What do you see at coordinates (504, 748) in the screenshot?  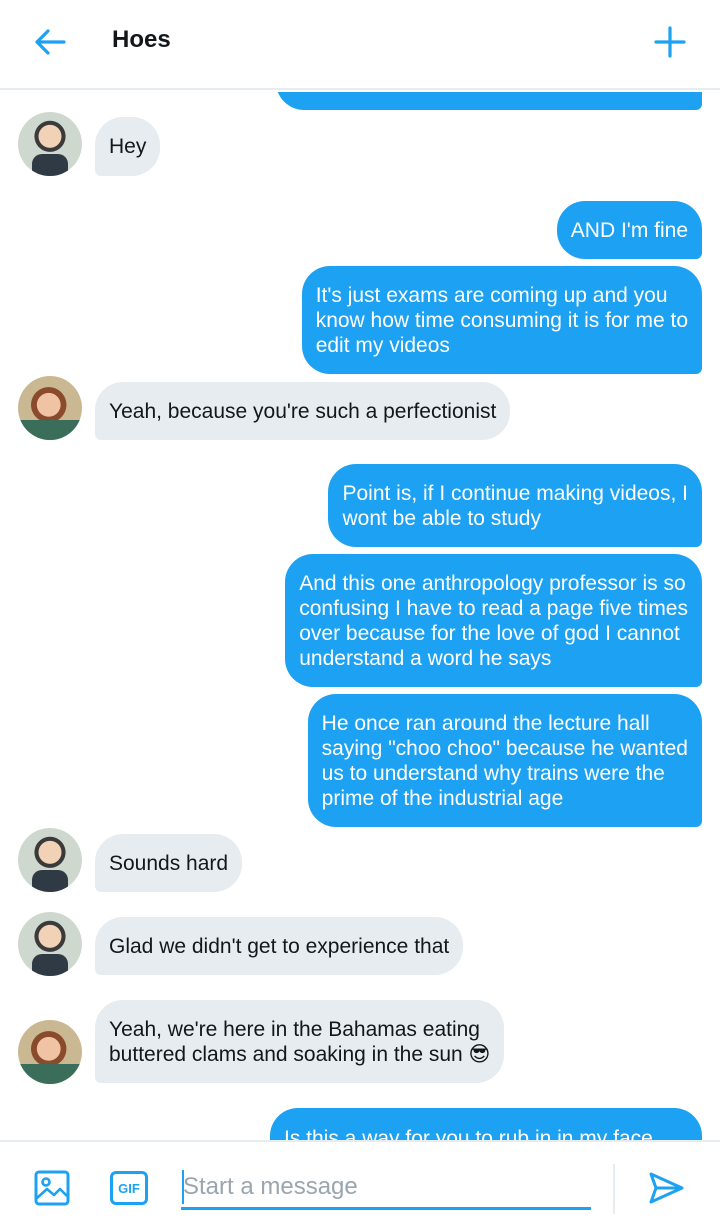 I see `message-text: saying "choo choo" because he wanted` at bounding box center [504, 748].